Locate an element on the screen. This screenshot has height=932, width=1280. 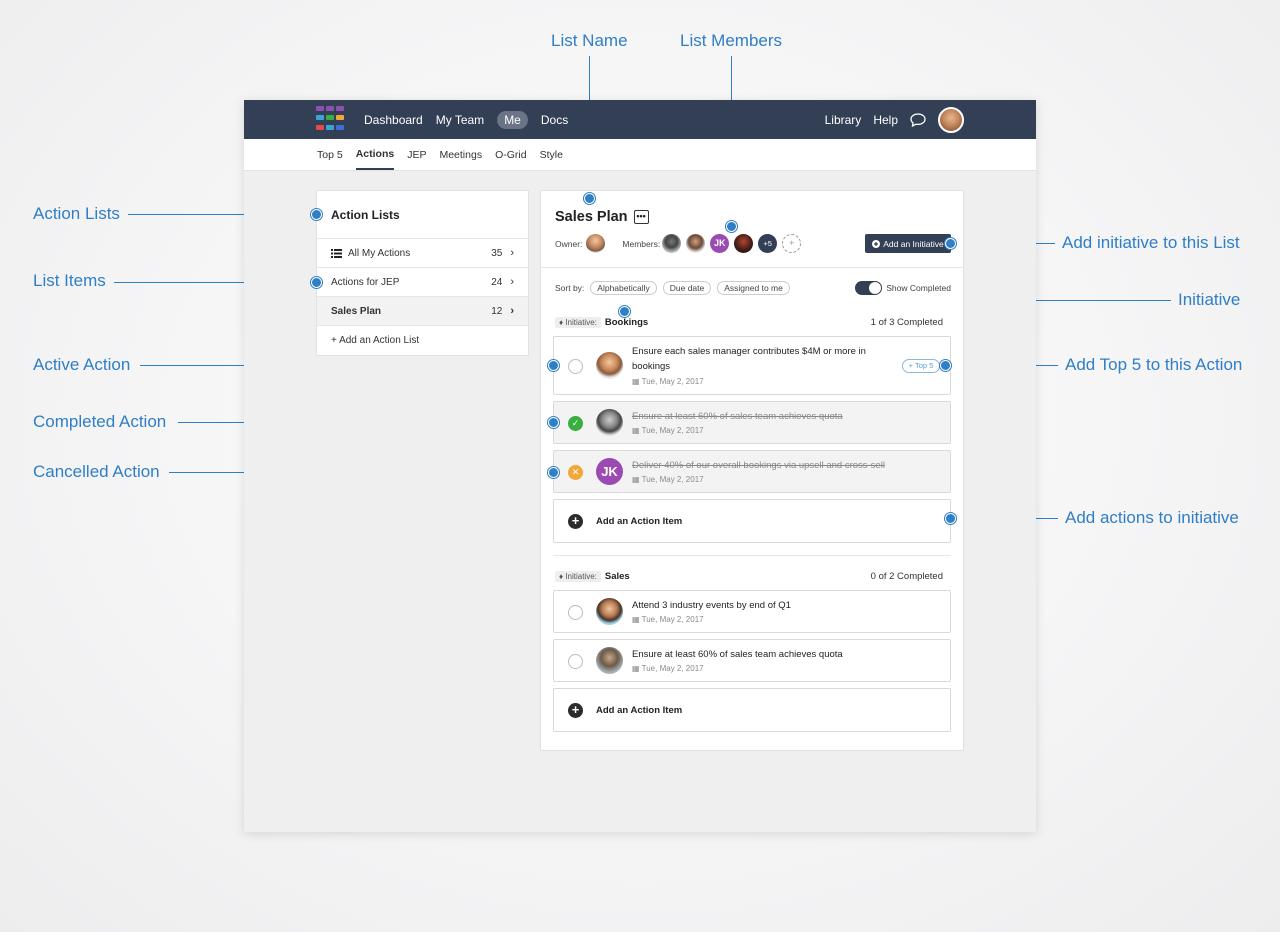
nav-library: Library is located at coordinates (843, 120).